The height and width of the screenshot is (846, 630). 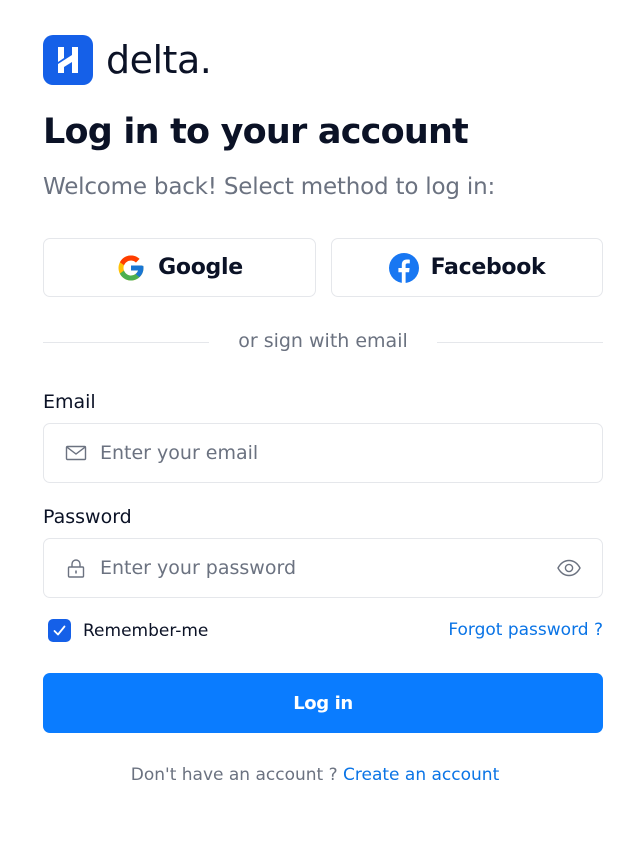 I want to click on password-label: Password, so click(x=87, y=517).